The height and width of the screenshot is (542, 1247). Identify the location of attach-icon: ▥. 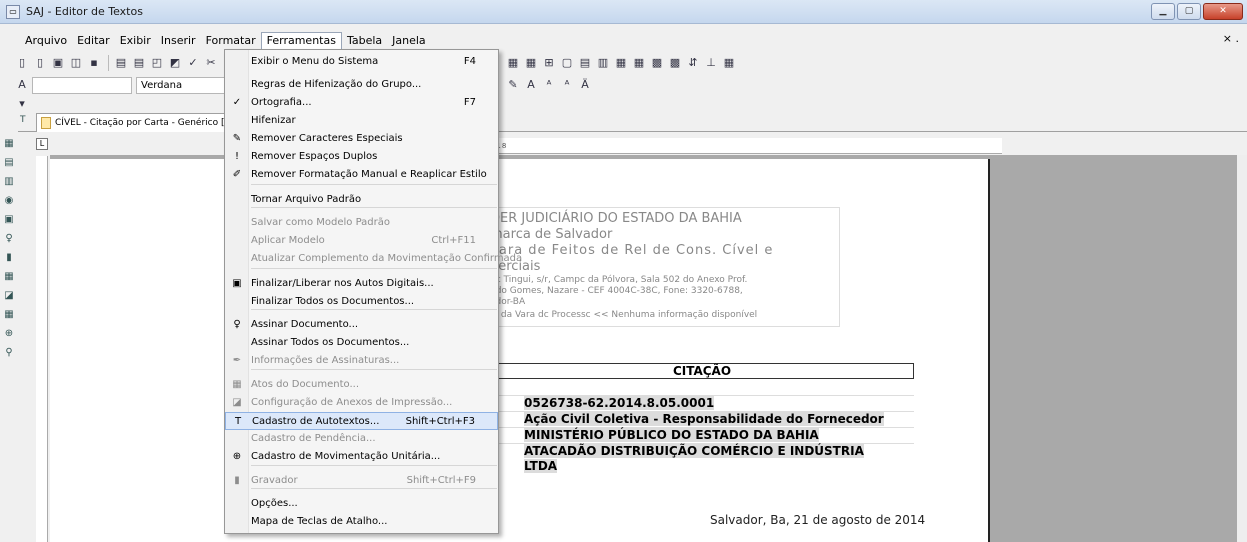
(9, 182).